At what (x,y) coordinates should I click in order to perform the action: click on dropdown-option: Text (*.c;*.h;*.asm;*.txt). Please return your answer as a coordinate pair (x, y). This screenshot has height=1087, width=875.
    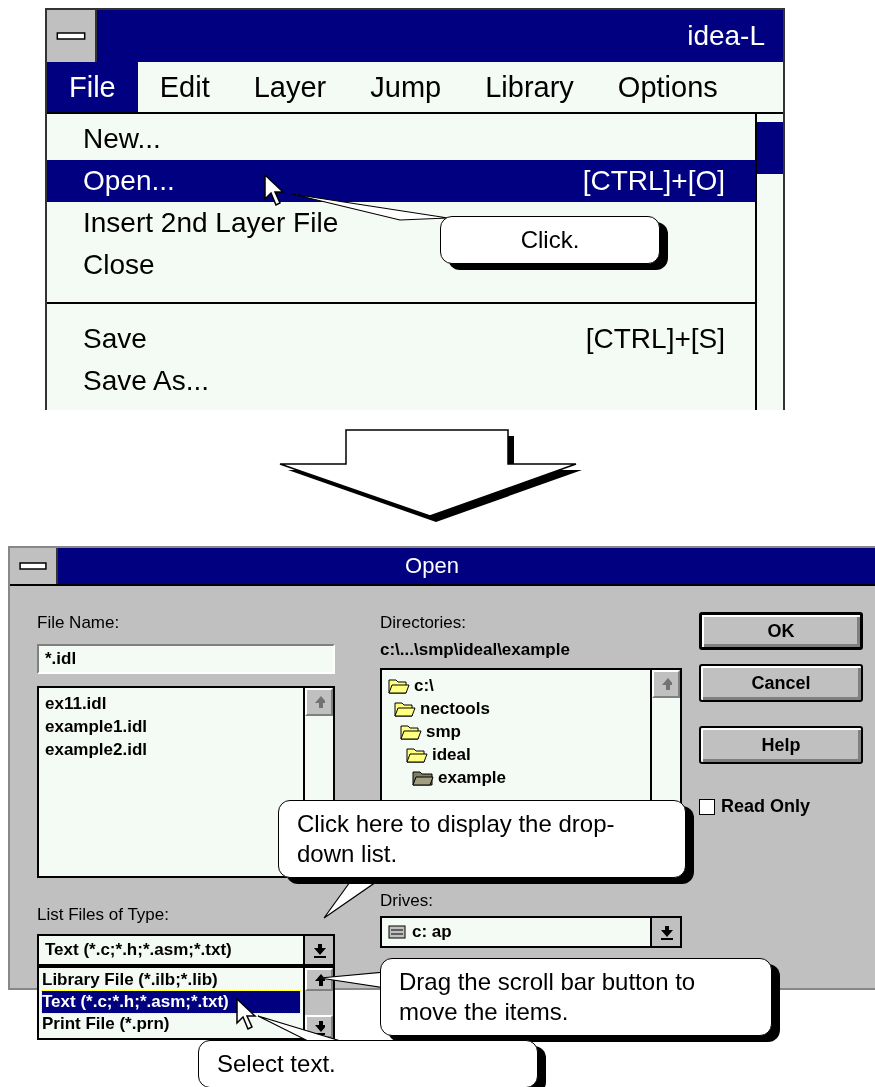
    Looking at the image, I should click on (171, 1002).